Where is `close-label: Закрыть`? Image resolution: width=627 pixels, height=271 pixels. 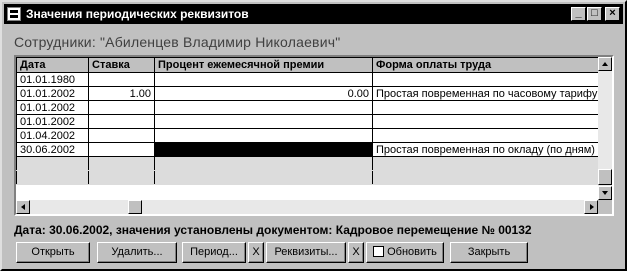 close-label: Закрыть is located at coordinates (489, 252).